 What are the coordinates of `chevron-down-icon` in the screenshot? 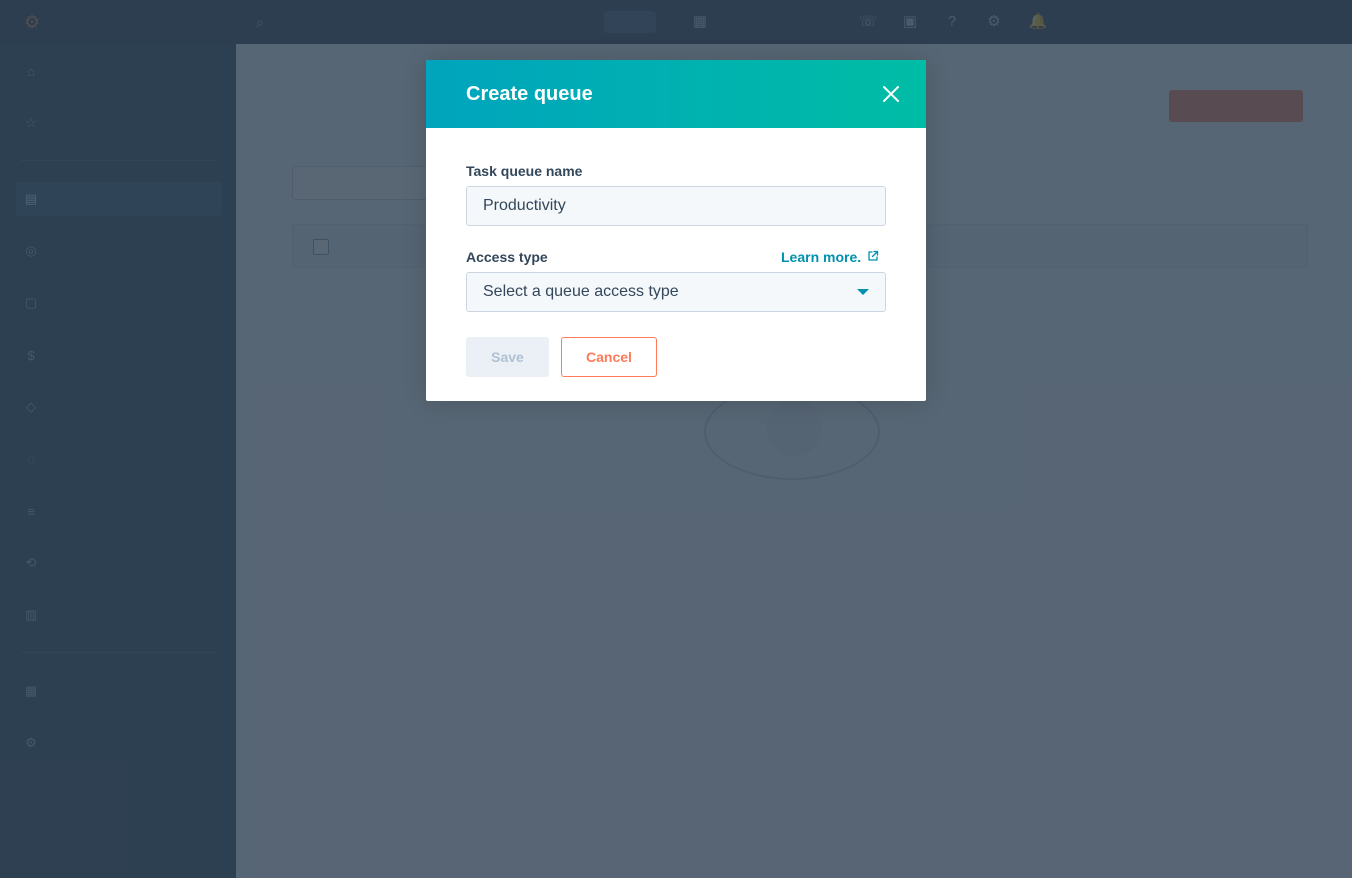 It's located at (863, 292).